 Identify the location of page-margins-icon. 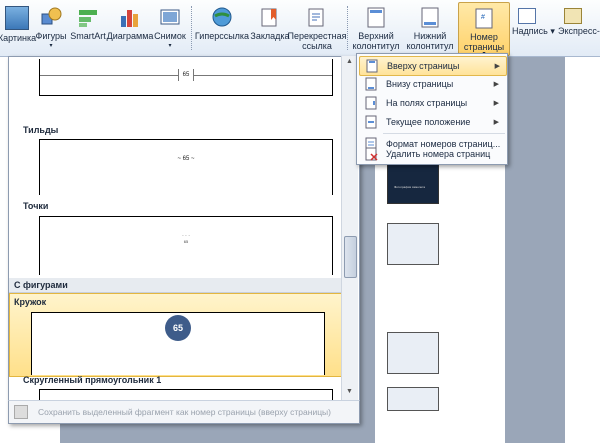
(371, 103).